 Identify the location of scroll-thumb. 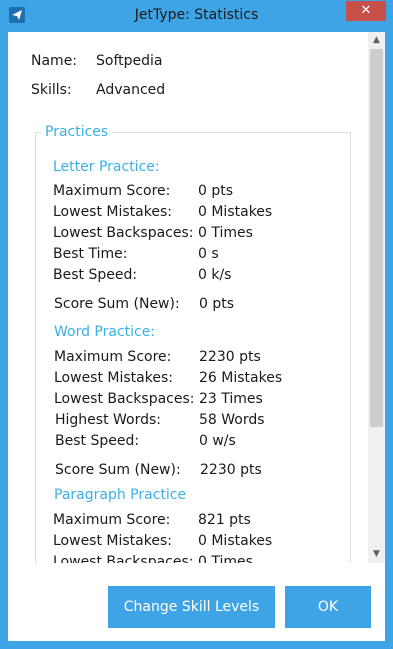
(376, 238).